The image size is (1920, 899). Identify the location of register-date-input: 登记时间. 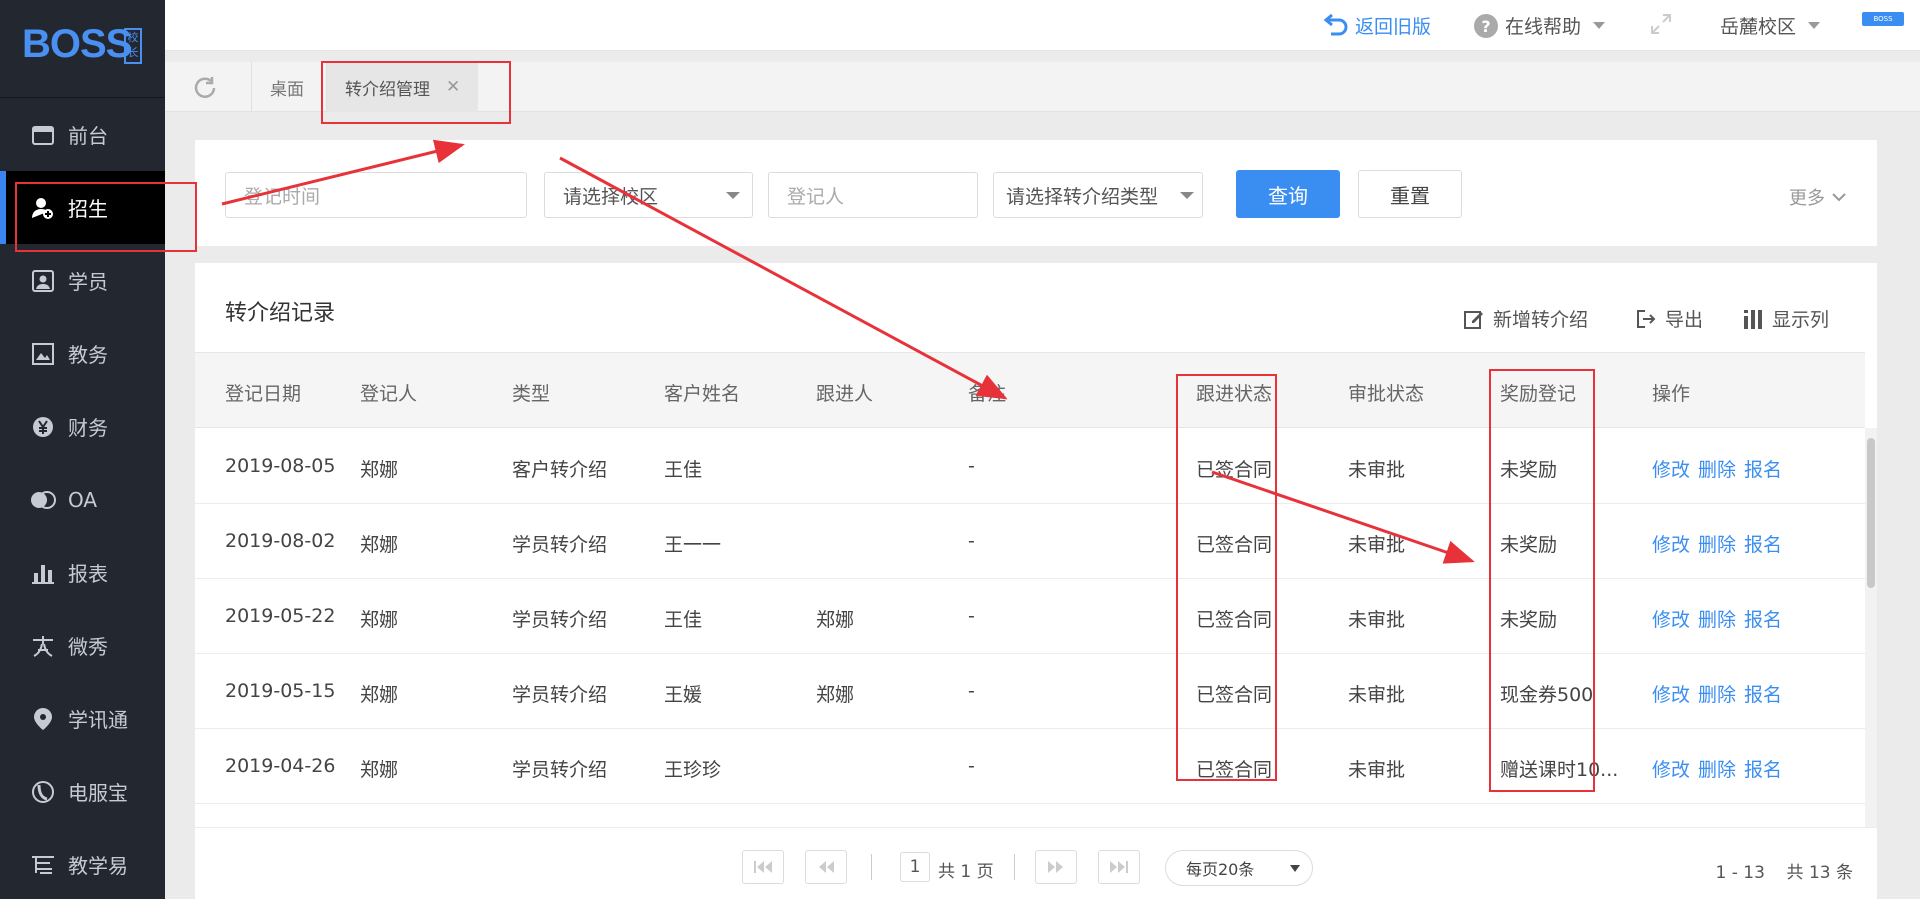
(376, 195).